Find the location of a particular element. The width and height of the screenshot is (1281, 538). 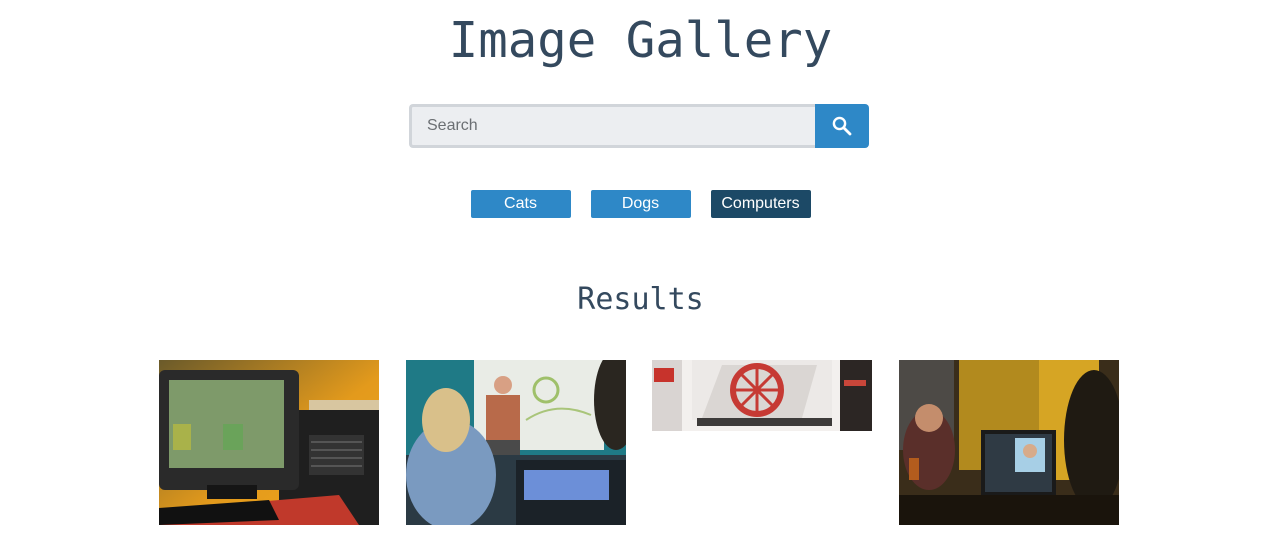

search-bar is located at coordinates (639, 126).